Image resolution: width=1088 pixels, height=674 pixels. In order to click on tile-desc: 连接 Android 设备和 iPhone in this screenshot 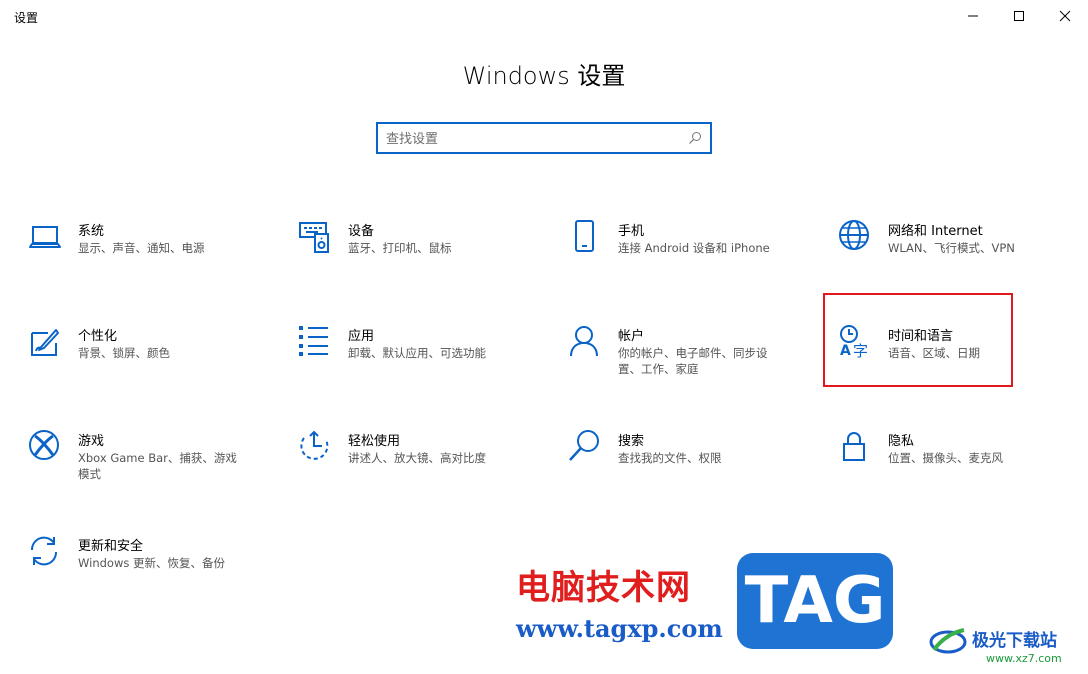, I will do `click(694, 248)`.